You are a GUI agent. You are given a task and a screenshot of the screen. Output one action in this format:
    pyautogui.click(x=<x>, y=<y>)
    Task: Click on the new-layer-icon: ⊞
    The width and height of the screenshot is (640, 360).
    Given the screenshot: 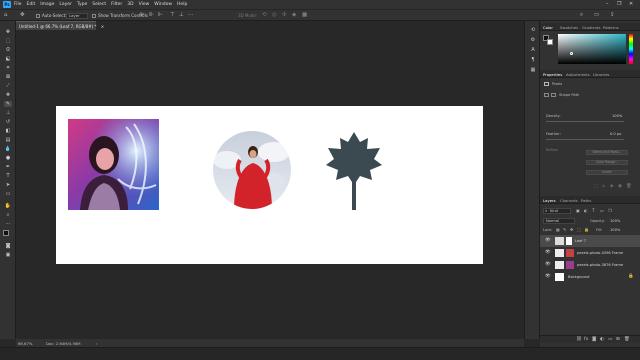 What is the action you would take?
    pyautogui.click(x=618, y=339)
    